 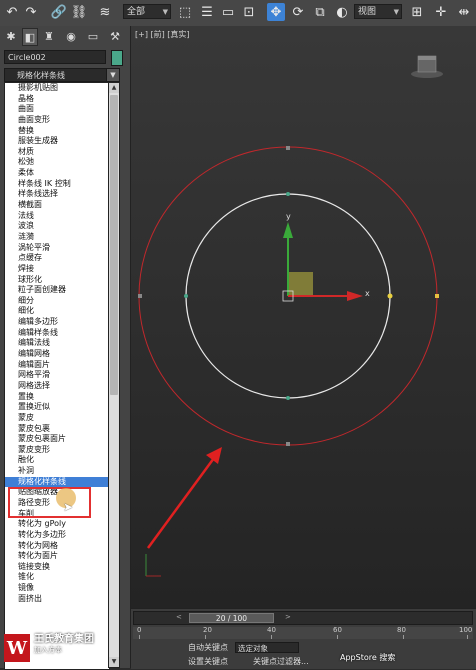 What do you see at coordinates (298, 12) in the screenshot?
I see `rotate-icon: ⟳` at bounding box center [298, 12].